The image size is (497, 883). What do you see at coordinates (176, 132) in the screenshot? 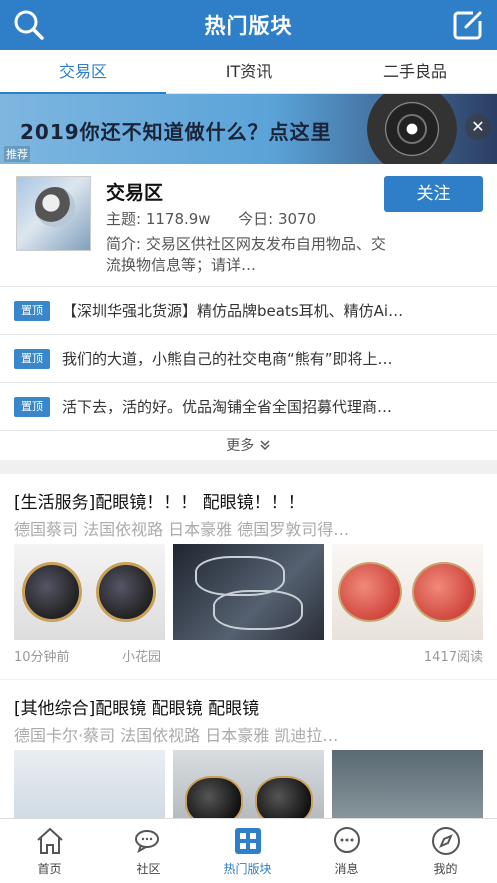
I see `banner-text: 2019你还不知道做什么？点这里` at bounding box center [176, 132].